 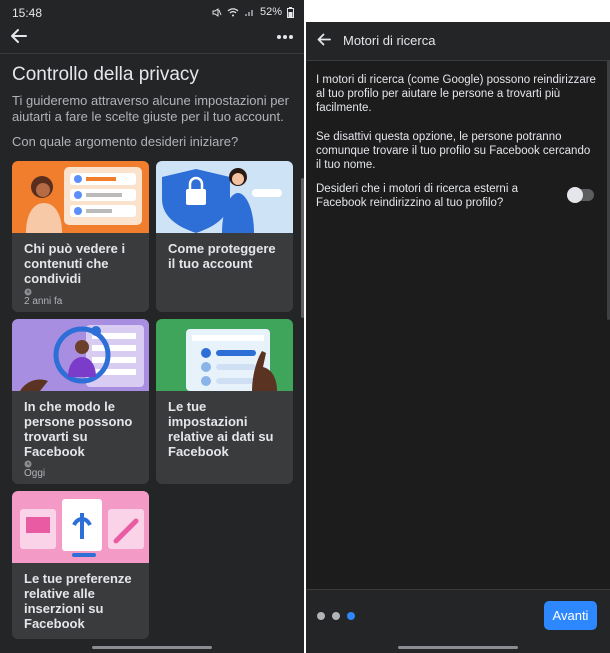 I want to click on navigation-bar, so click(x=458, y=647).